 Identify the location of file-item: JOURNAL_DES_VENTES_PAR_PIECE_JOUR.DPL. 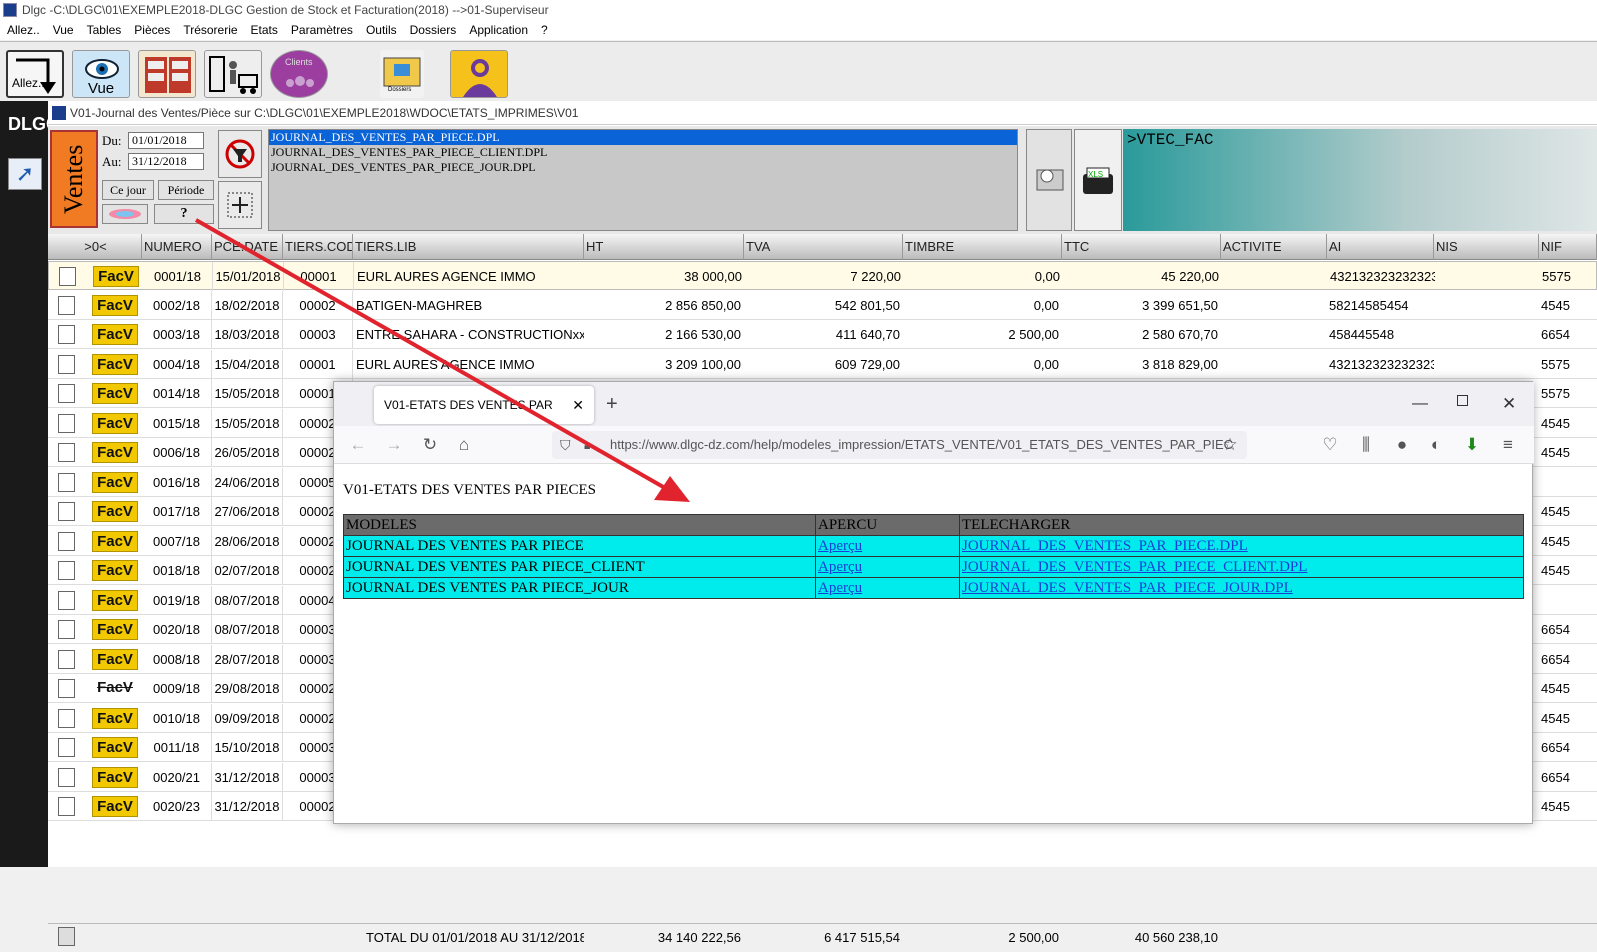
(643, 167).